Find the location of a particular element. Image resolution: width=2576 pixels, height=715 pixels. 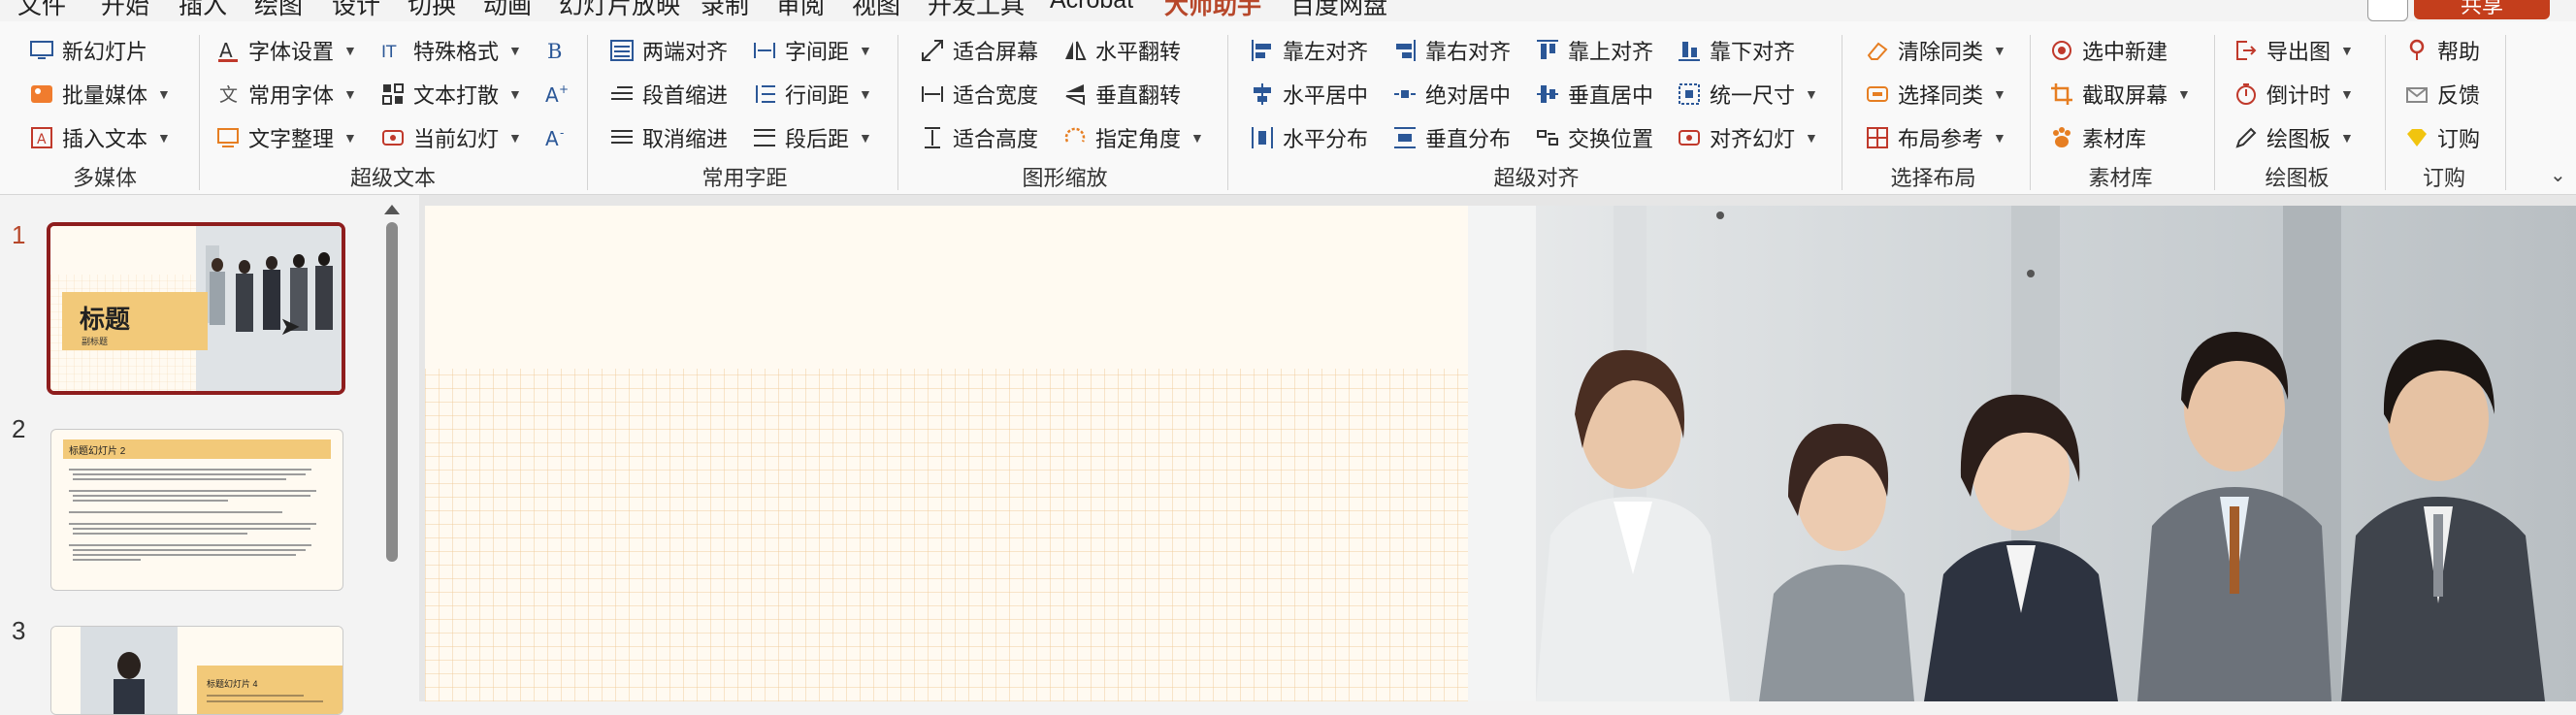

align-top-button: 靠上对齐 is located at coordinates (1594, 50).